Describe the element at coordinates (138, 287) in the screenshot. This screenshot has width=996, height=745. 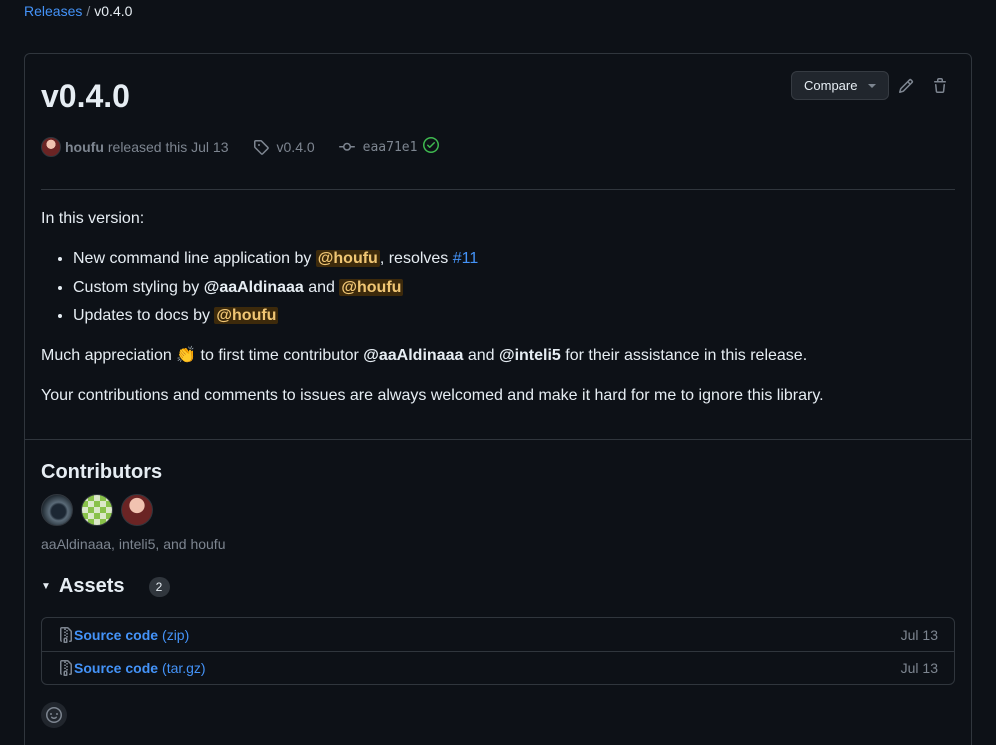
I see `list-item-text: Custom styling by` at that location.